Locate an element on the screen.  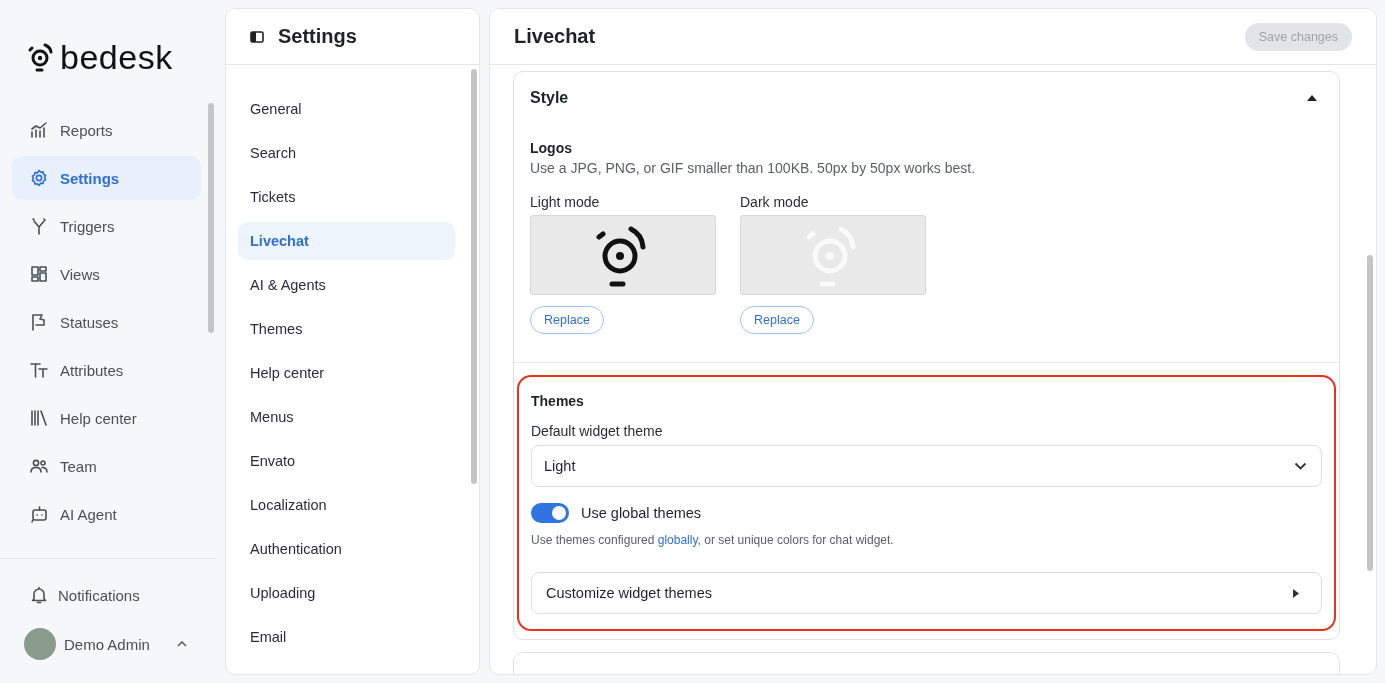
field-label: Light mode is located at coordinates (565, 202).